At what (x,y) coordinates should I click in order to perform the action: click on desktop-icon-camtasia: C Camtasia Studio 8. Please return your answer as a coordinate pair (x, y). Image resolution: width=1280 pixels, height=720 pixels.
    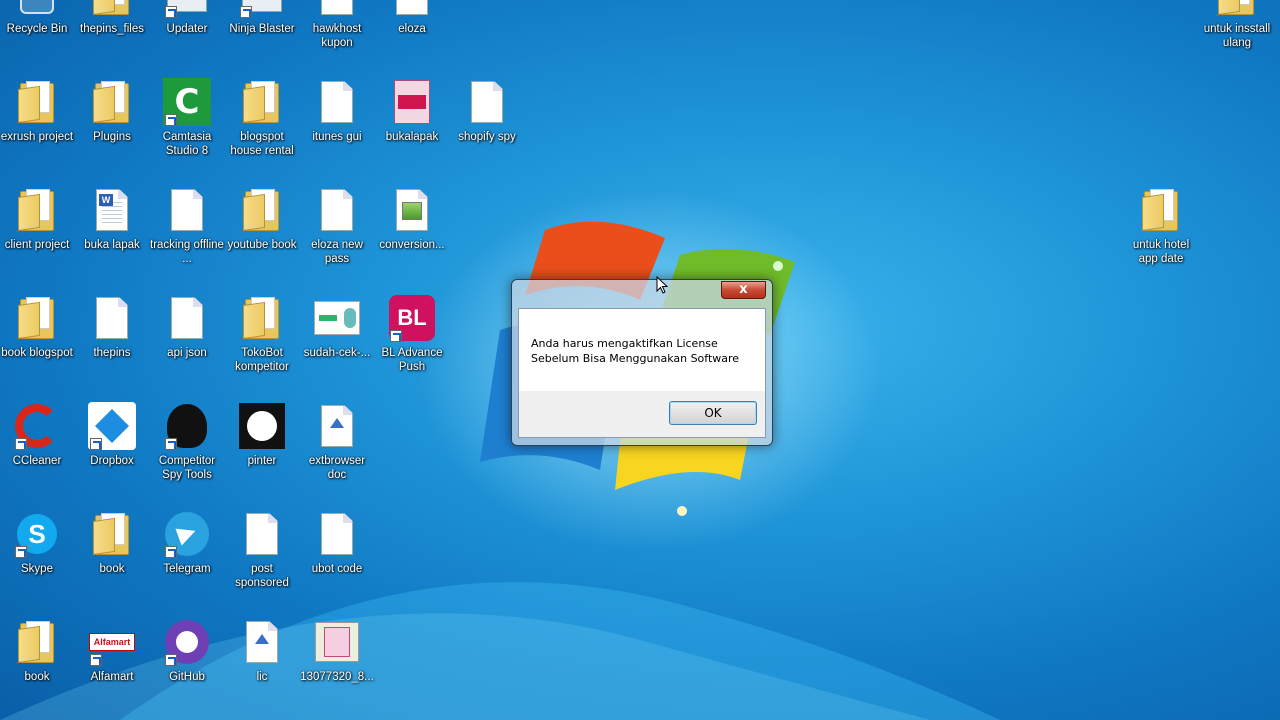
    Looking at the image, I should click on (187, 128).